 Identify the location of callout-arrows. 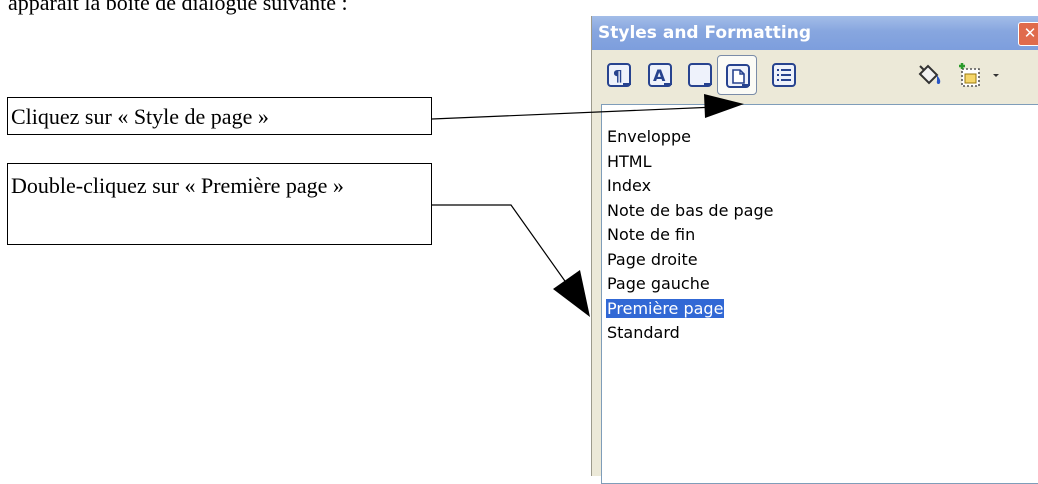
(587, 205).